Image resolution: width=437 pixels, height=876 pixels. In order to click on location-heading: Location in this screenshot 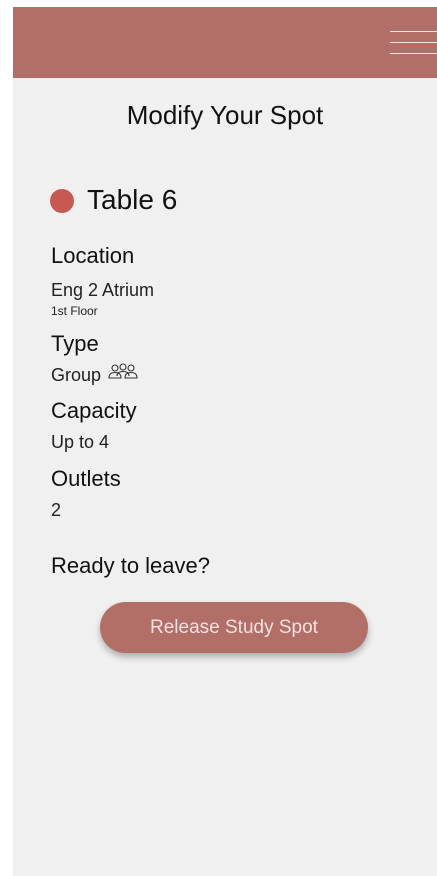, I will do `click(93, 255)`.